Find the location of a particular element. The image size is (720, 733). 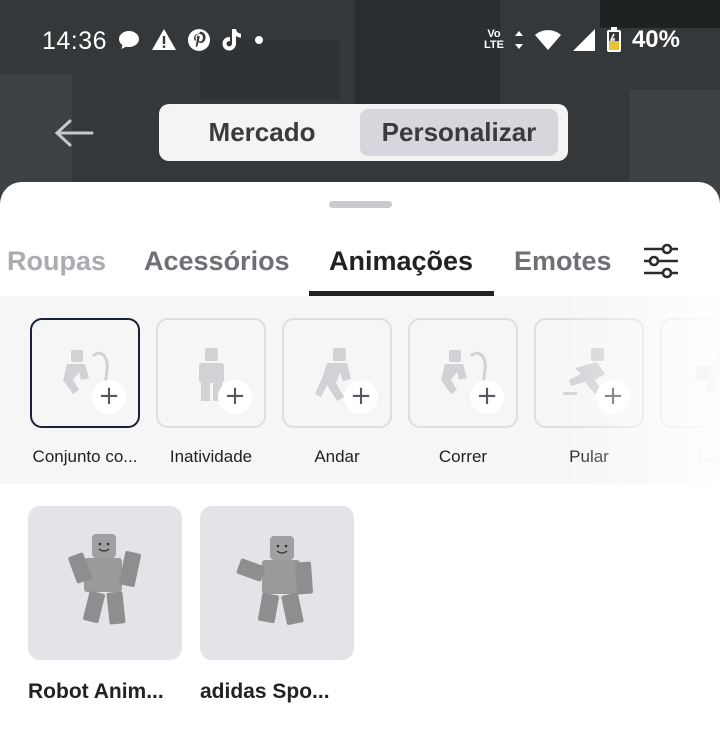

robot-avatar is located at coordinates (104, 579).